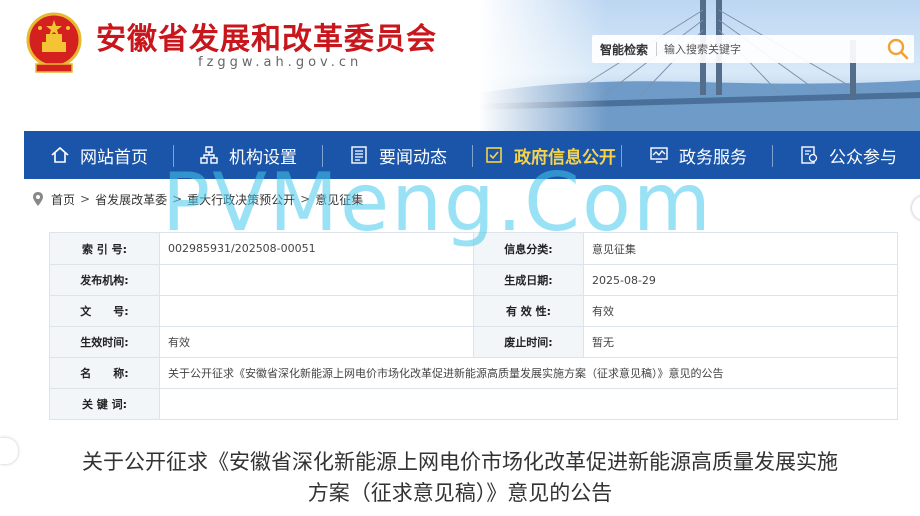 This screenshot has height=516, width=920. What do you see at coordinates (624, 49) in the screenshot?
I see `smart-search-label: 智能检索` at bounding box center [624, 49].